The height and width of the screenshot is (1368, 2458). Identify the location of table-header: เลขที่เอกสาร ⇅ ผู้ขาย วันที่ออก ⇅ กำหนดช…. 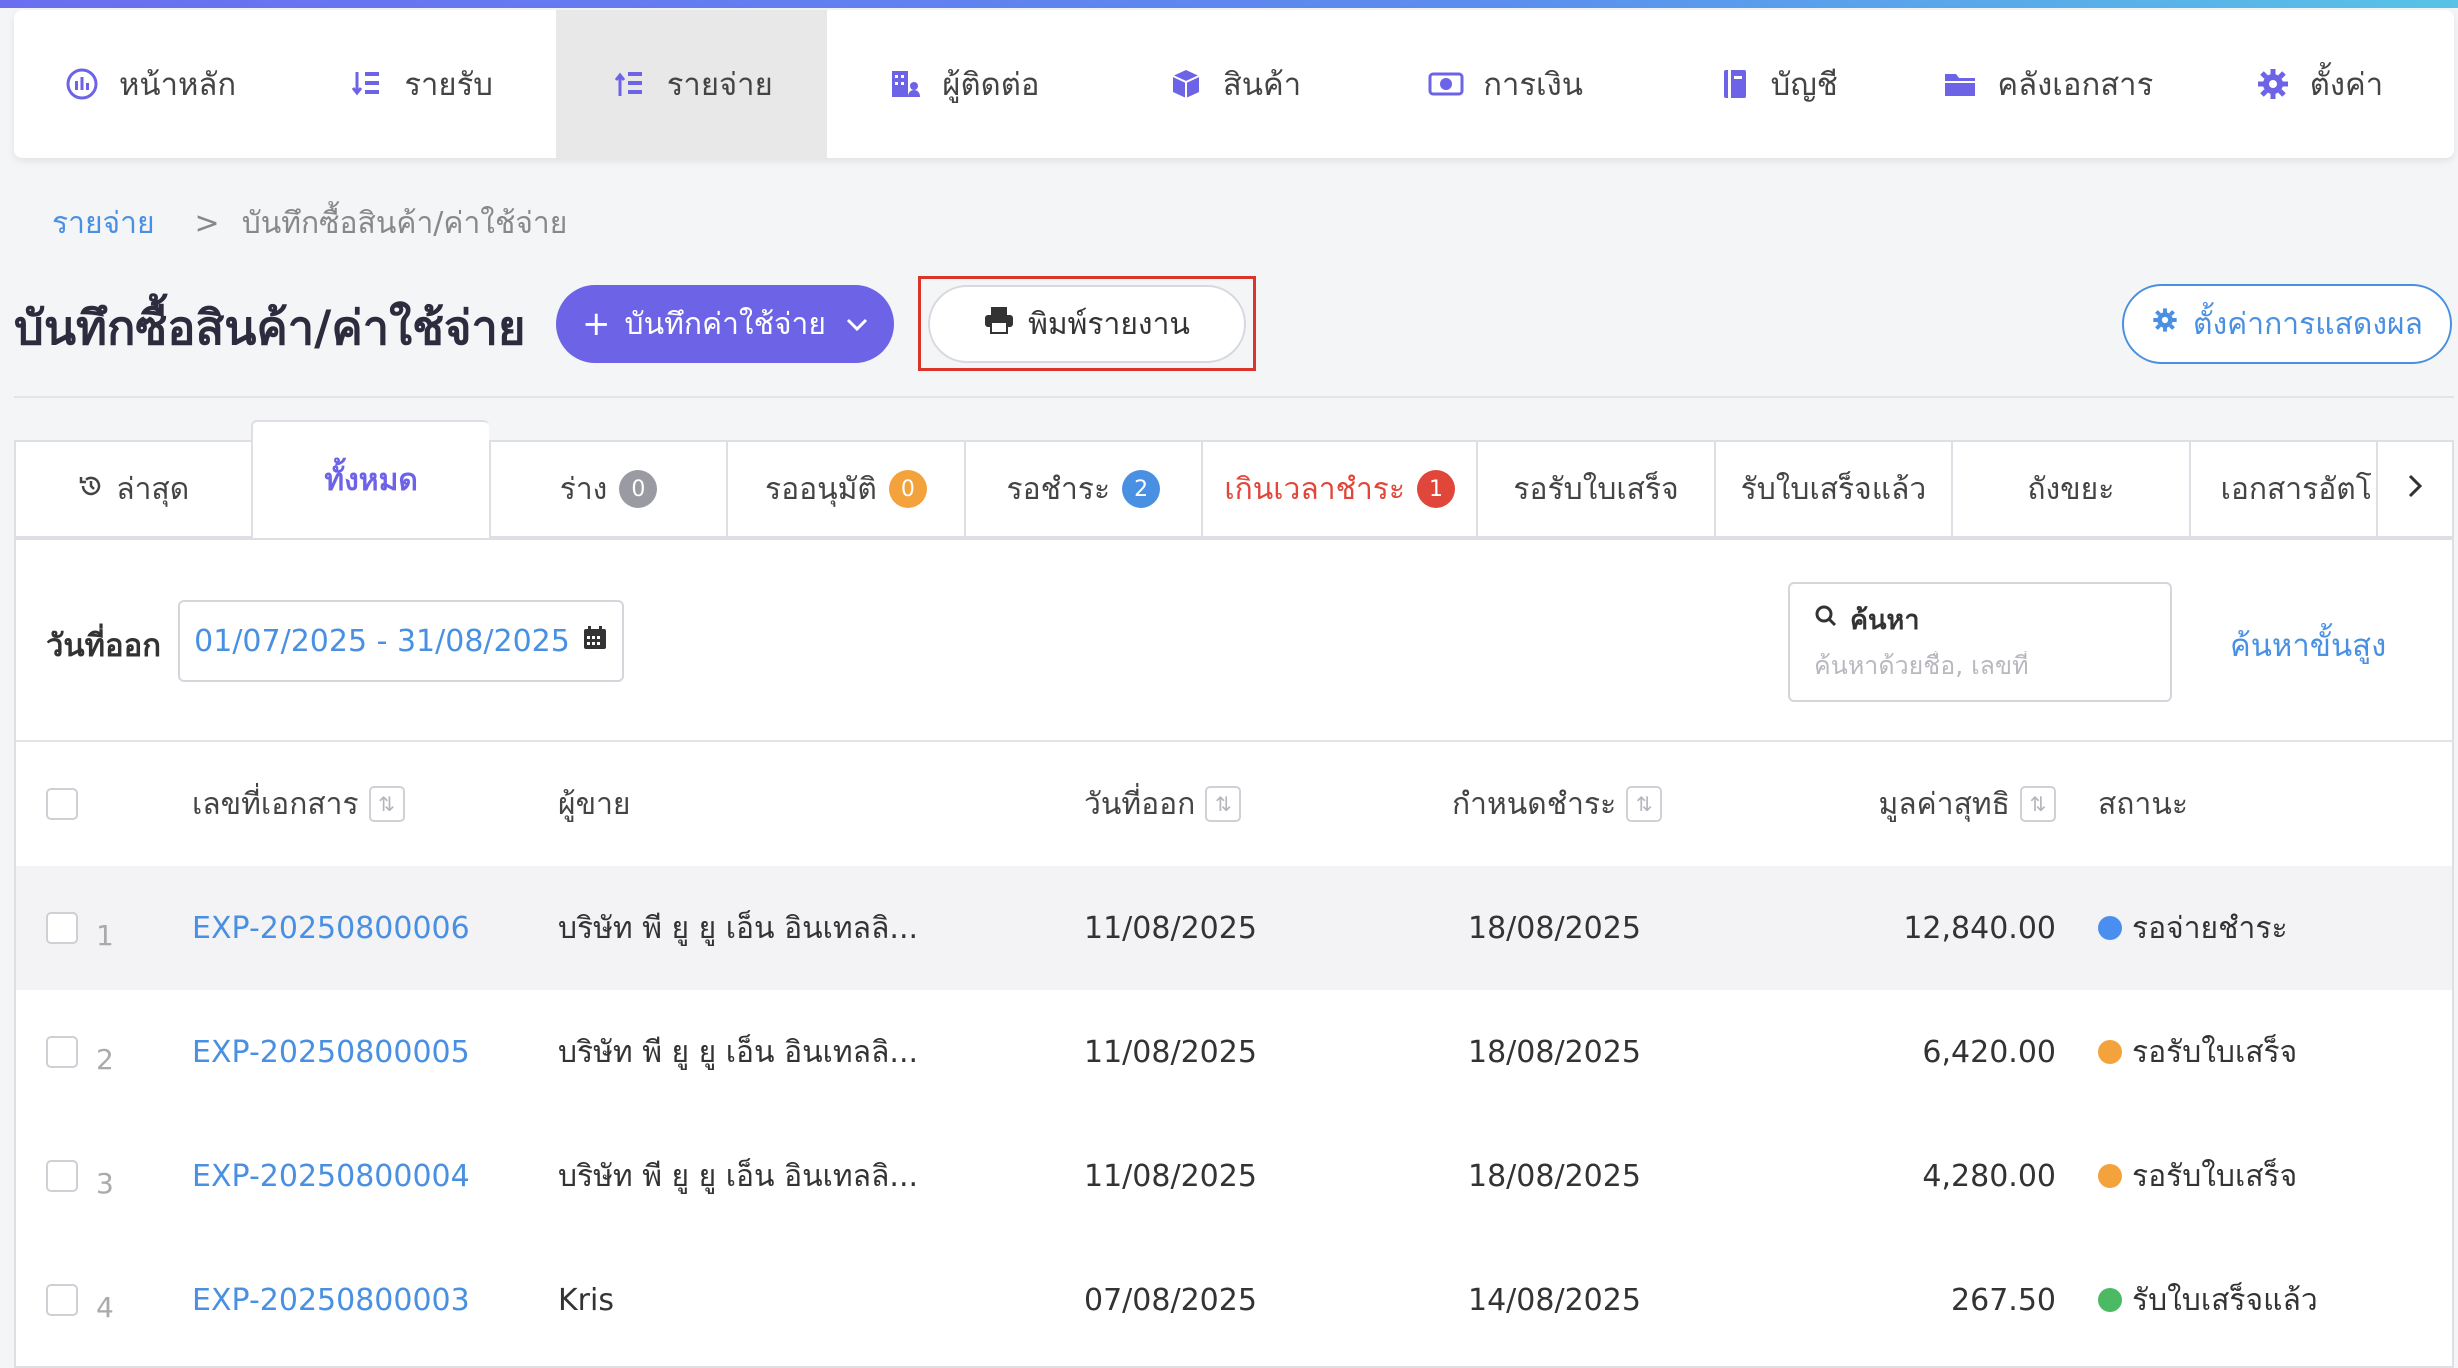
(1234, 804).